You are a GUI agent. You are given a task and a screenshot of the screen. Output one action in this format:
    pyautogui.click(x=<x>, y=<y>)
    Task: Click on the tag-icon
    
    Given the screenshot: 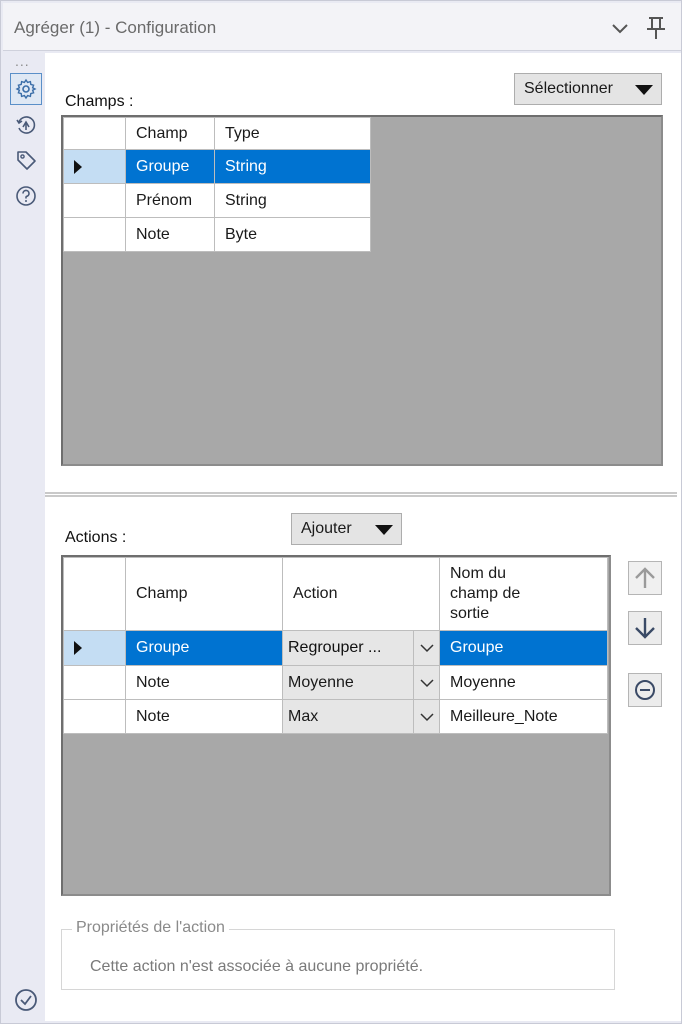 What is the action you would take?
    pyautogui.click(x=26, y=160)
    